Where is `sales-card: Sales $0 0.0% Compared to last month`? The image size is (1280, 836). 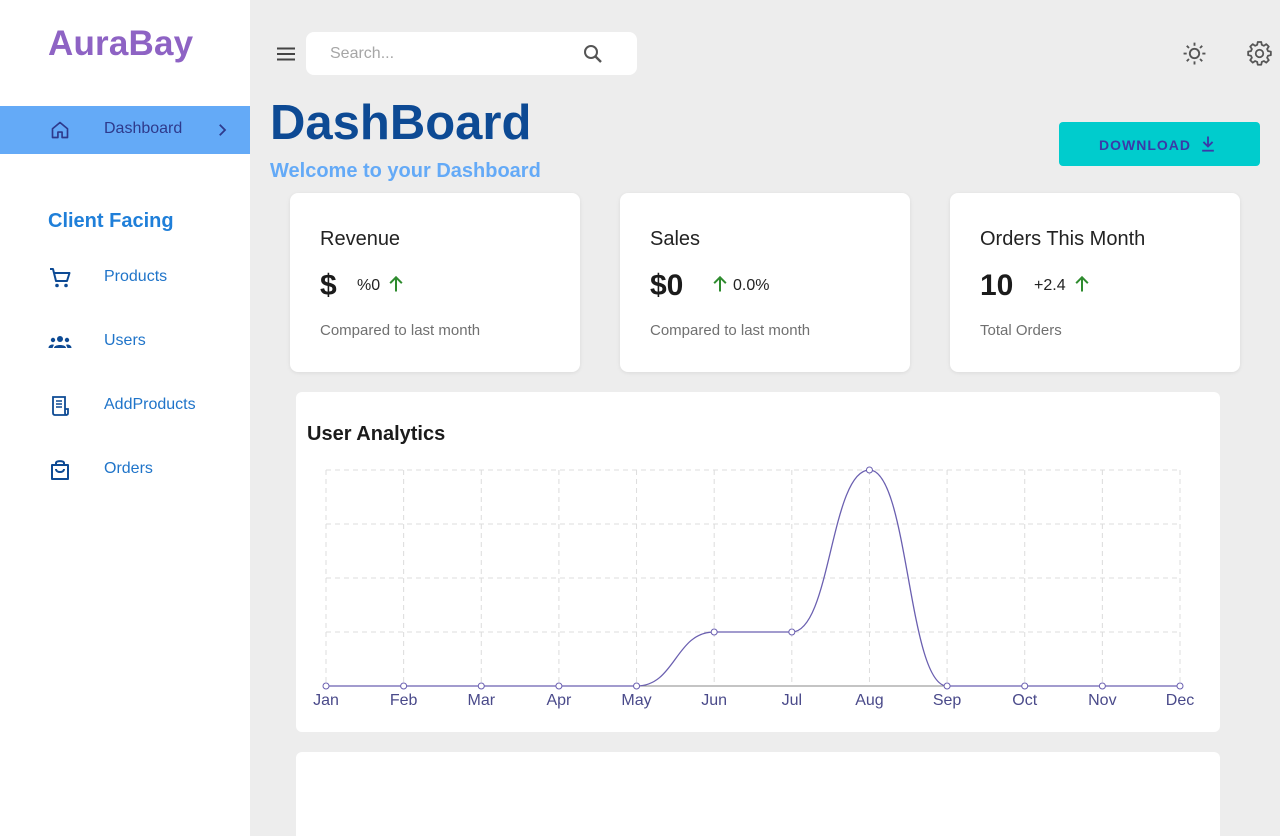
sales-card: Sales $0 0.0% Compared to last month is located at coordinates (765, 282).